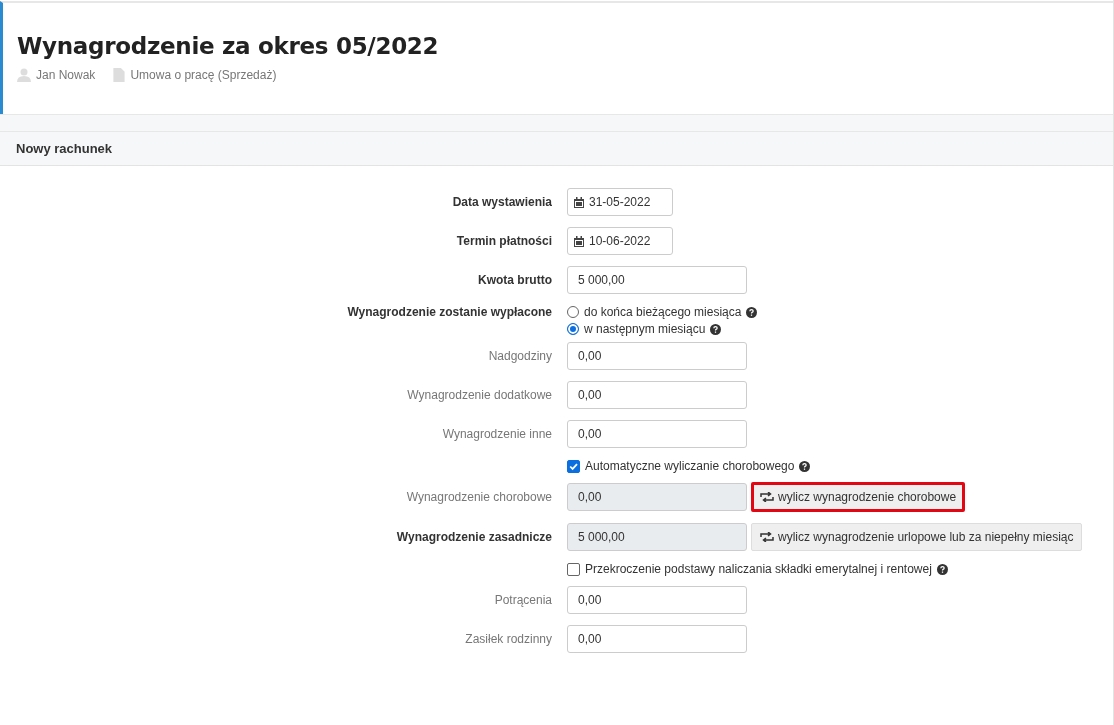 The height and width of the screenshot is (725, 1114). I want to click on field-label: Data wystawienia, so click(502, 202).